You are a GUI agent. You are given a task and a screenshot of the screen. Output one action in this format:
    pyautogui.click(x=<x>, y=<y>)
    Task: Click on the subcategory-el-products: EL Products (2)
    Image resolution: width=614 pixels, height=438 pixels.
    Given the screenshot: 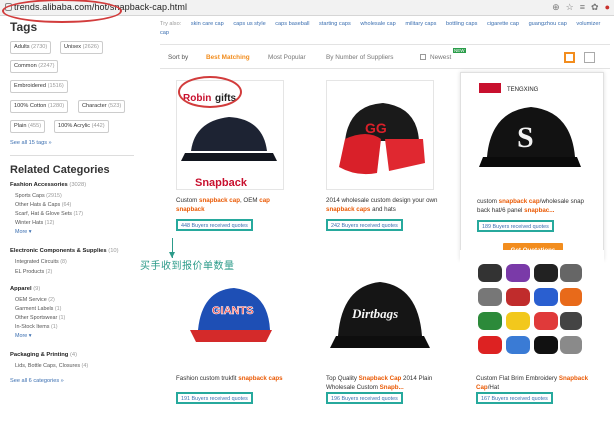 What is the action you would take?
    pyautogui.click(x=33, y=272)
    